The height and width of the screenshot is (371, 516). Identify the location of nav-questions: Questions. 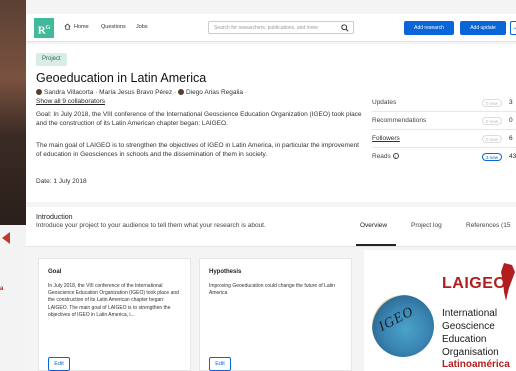
(113, 27).